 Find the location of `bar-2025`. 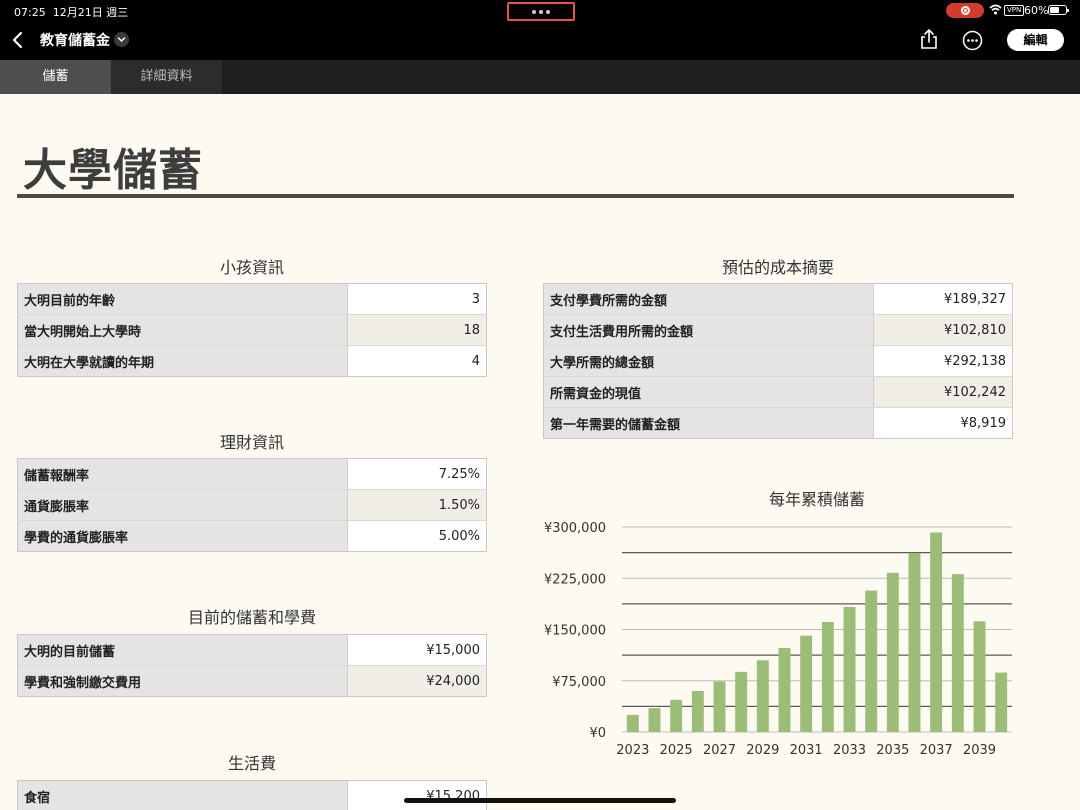

bar-2025 is located at coordinates (676, 715).